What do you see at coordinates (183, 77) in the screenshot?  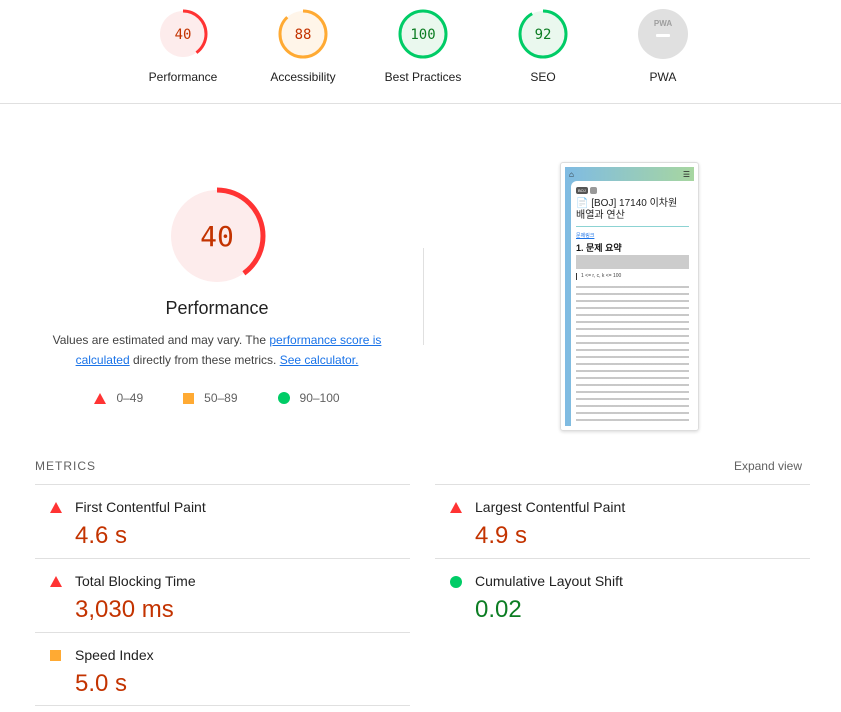 I see `gauge-label: Performance` at bounding box center [183, 77].